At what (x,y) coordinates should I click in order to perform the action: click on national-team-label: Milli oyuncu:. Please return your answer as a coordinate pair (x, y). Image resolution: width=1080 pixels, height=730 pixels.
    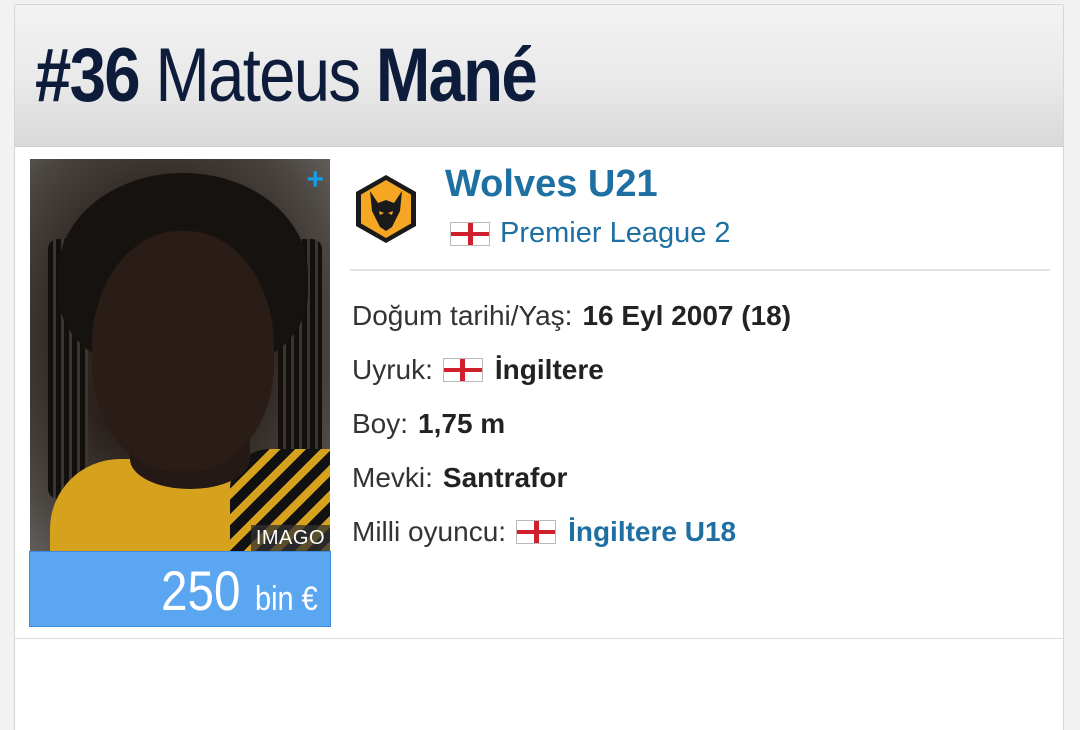
    Looking at the image, I should click on (429, 531).